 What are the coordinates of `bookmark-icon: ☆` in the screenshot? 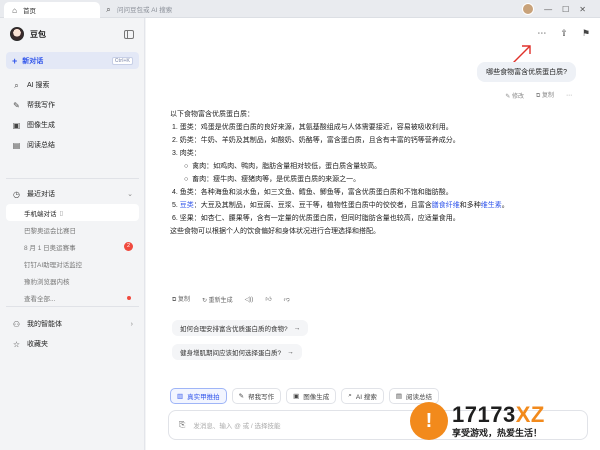 It's located at (16, 344).